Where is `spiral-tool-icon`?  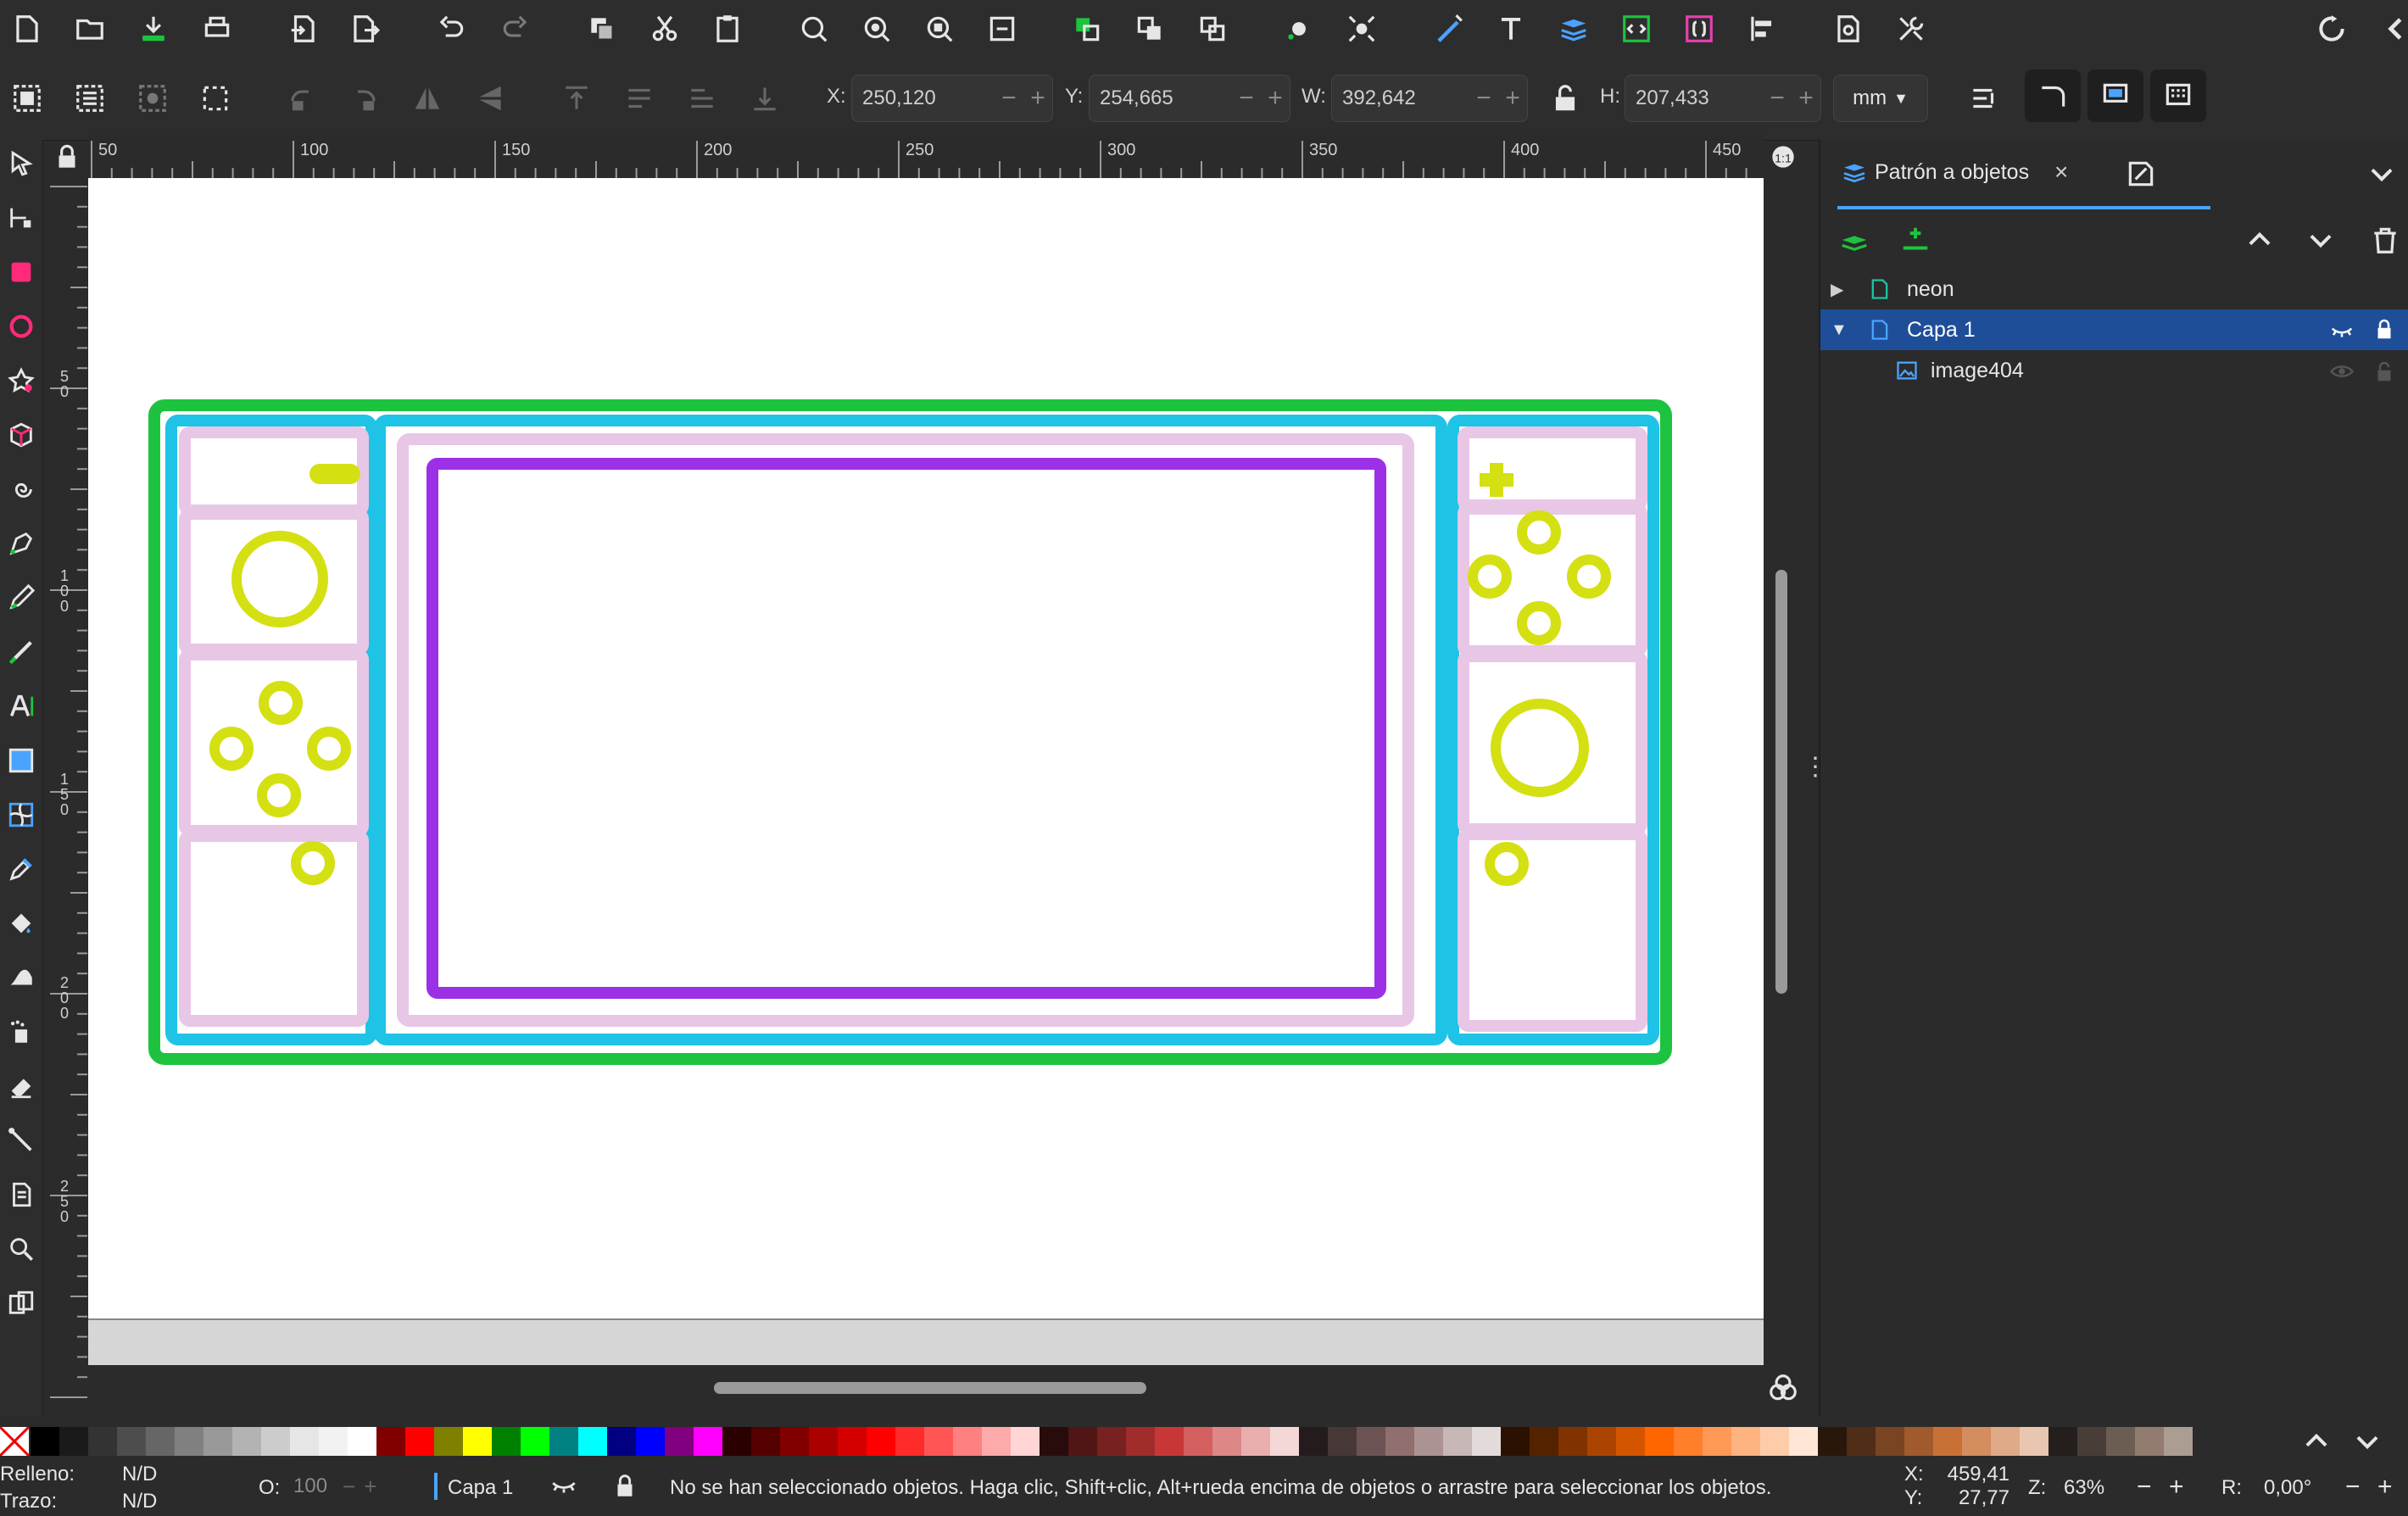
spiral-tool-icon is located at coordinates (21, 489).